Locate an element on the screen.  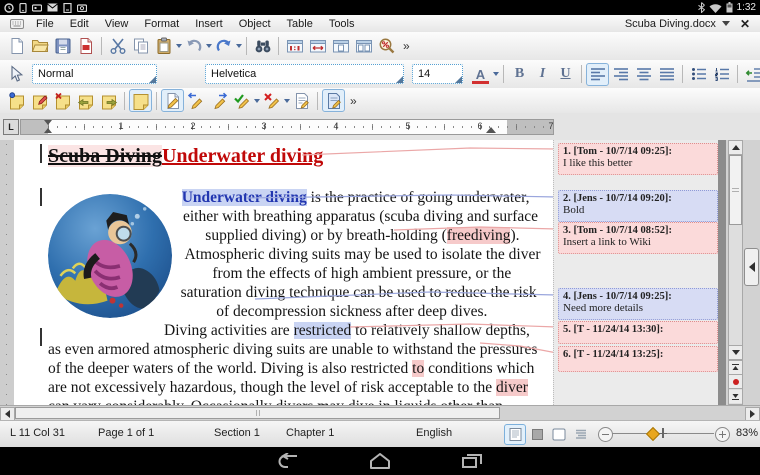
sidebar-expand-handle is located at coordinates (751, 267).